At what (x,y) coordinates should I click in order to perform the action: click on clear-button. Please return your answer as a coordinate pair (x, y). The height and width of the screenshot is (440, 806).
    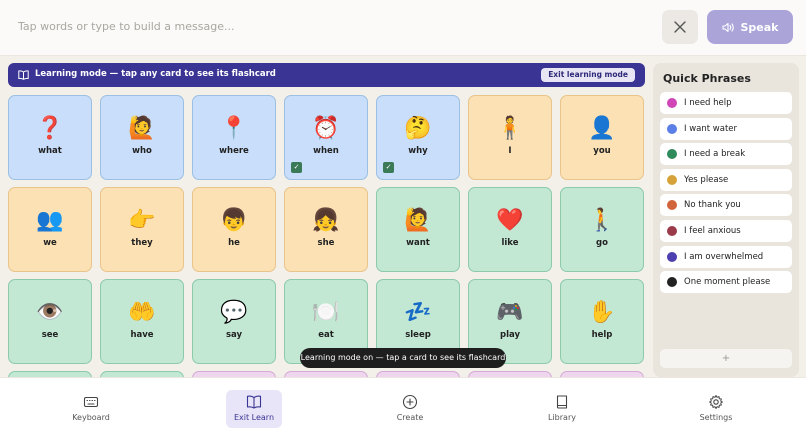
    Looking at the image, I should click on (680, 27).